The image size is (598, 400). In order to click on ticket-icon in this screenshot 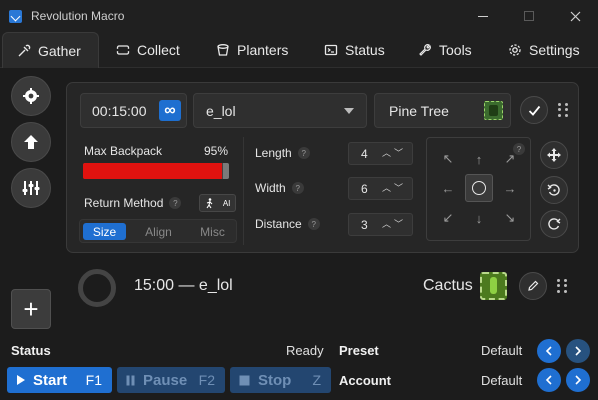, I will do `click(123, 50)`.